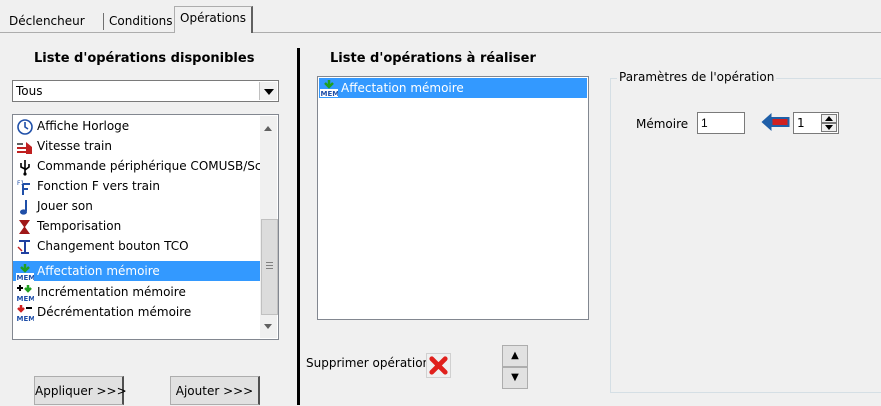 The image size is (881, 406). What do you see at coordinates (697, 77) in the screenshot?
I see `operation-parameters-title: Paramètres de l'opération` at bounding box center [697, 77].